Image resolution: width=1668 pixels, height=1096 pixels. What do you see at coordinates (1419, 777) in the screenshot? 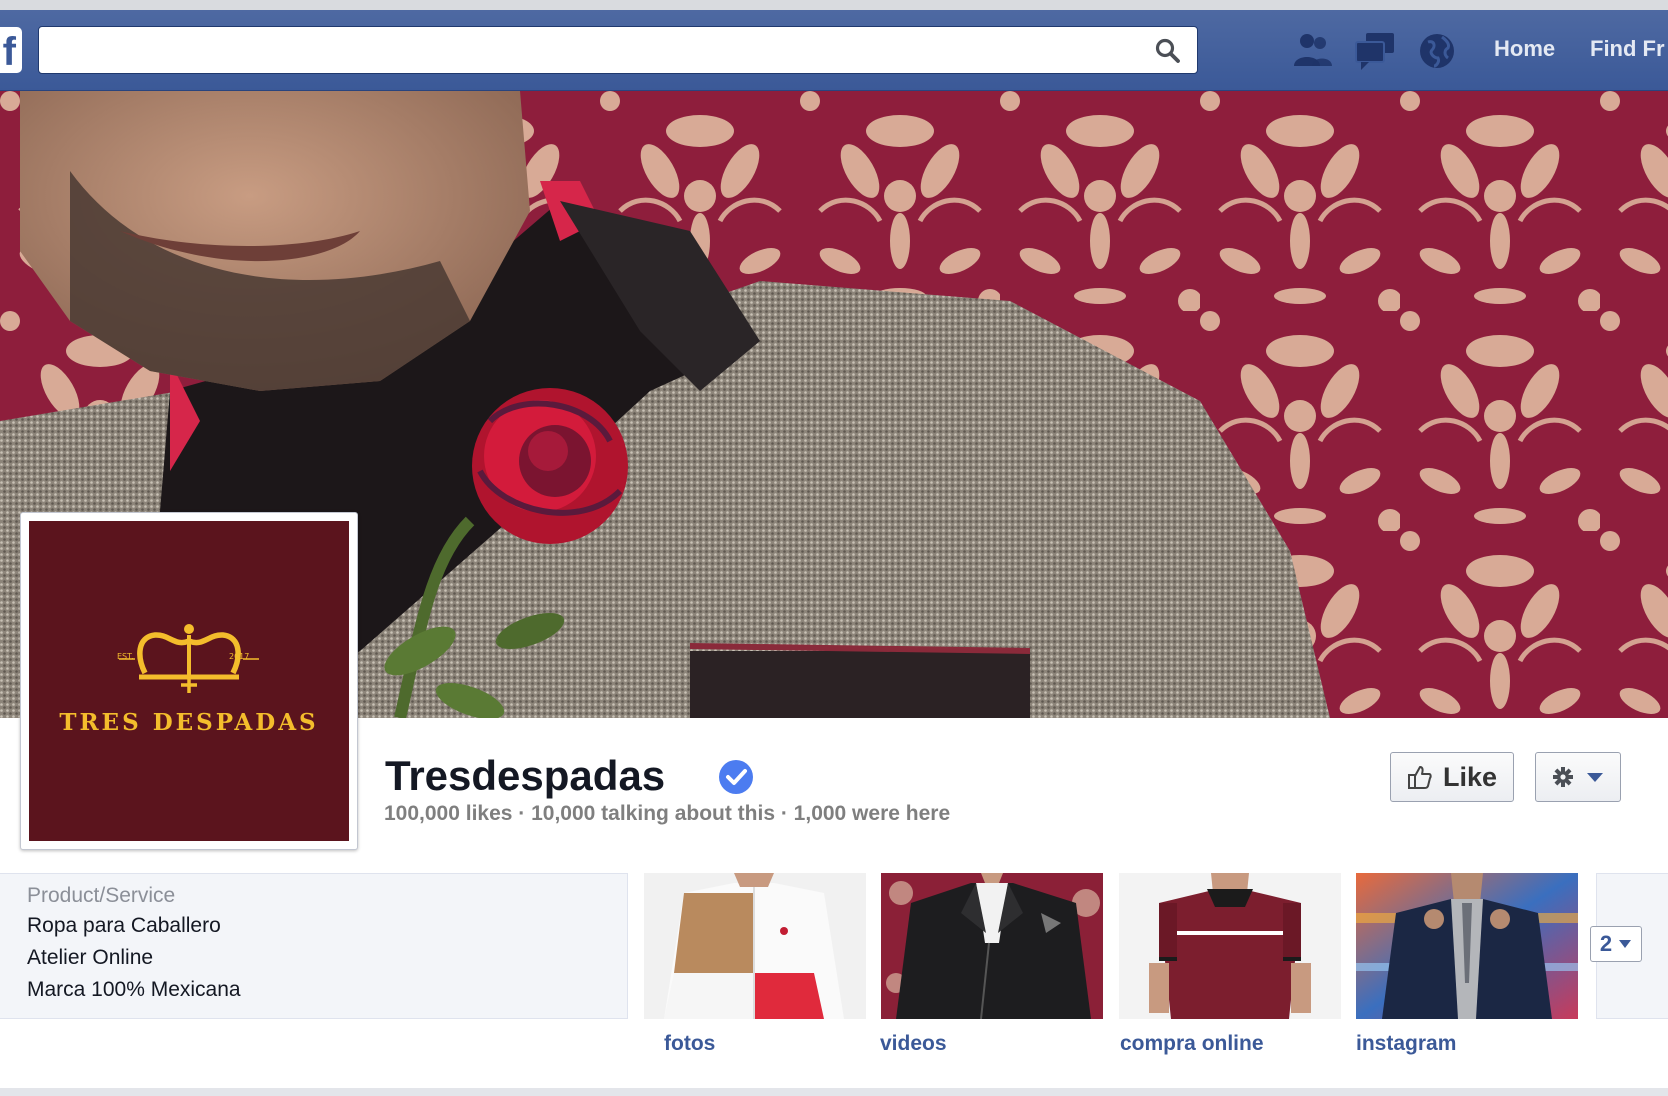
I see `thumbs-up-icon` at bounding box center [1419, 777].